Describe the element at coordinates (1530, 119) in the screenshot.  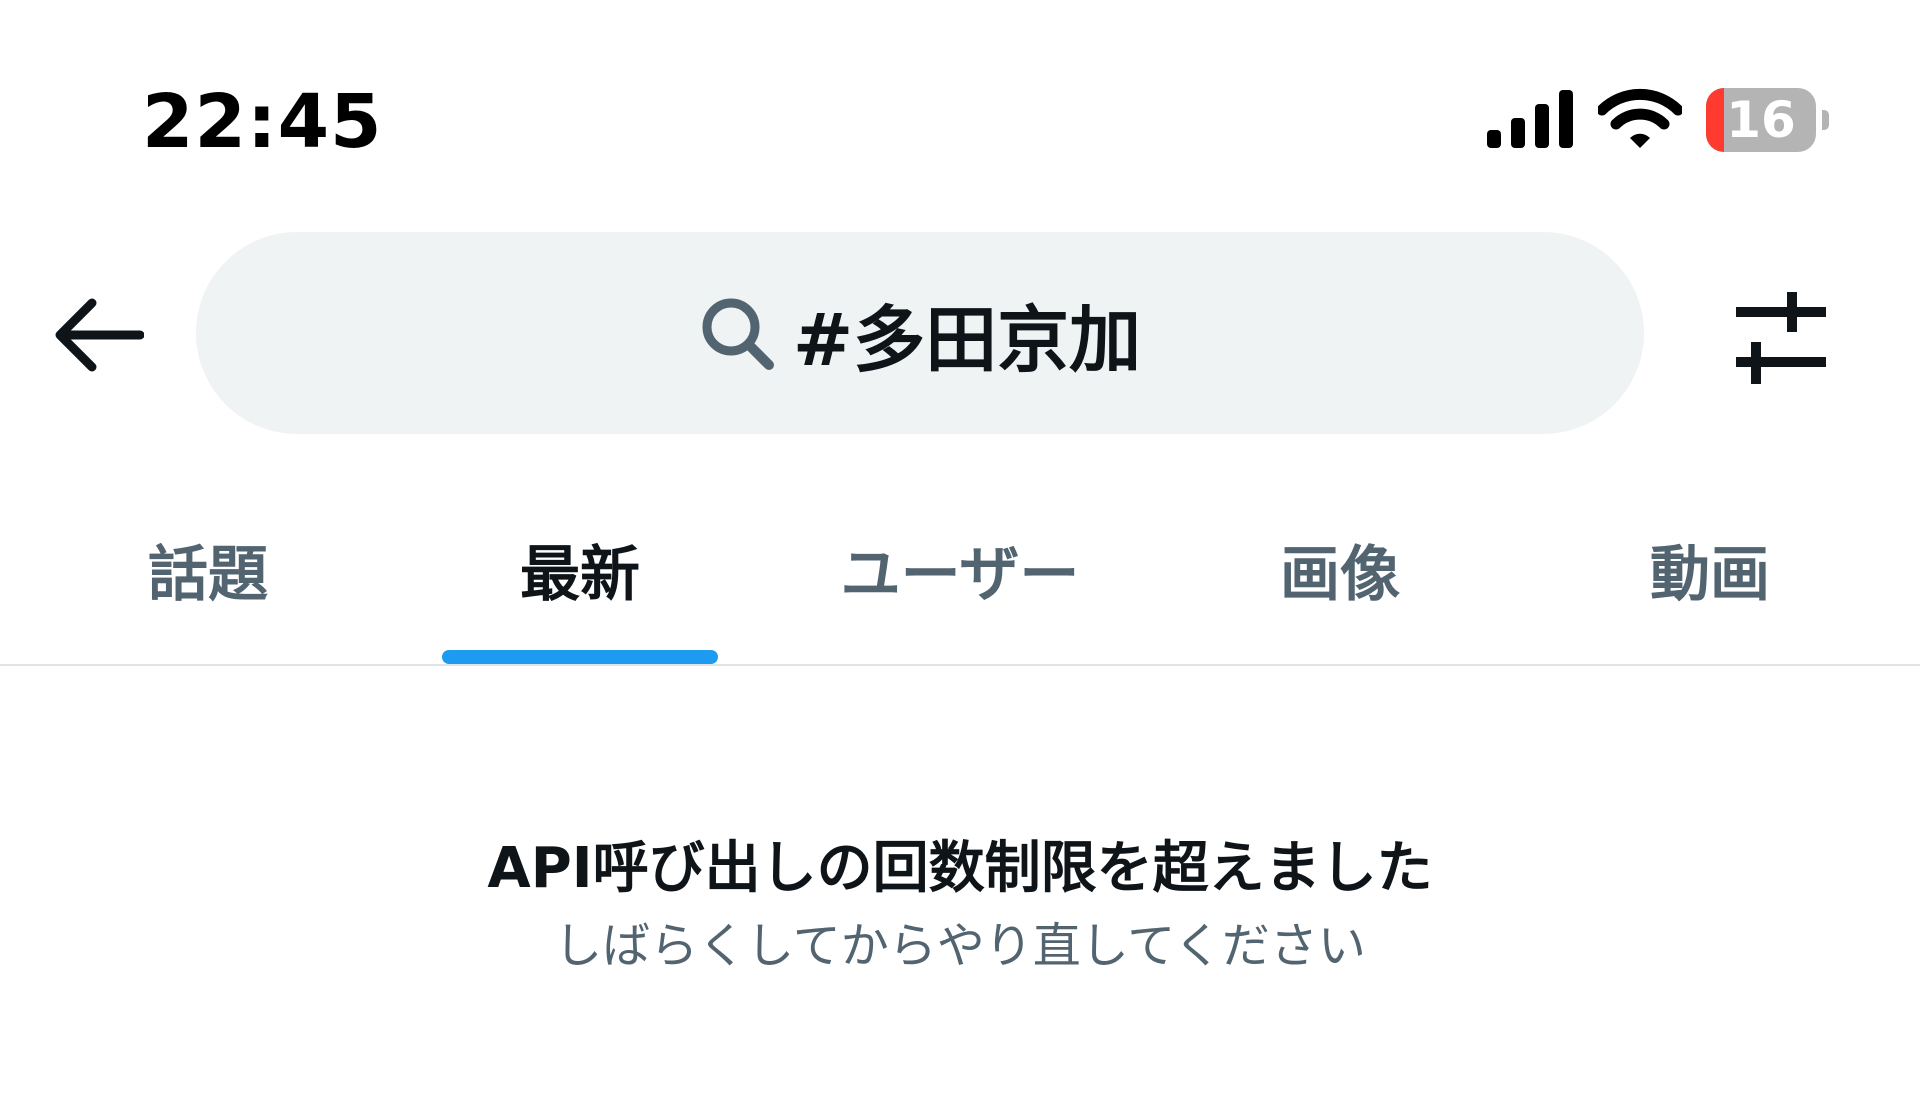
I see `cellular-signal-icon` at that location.